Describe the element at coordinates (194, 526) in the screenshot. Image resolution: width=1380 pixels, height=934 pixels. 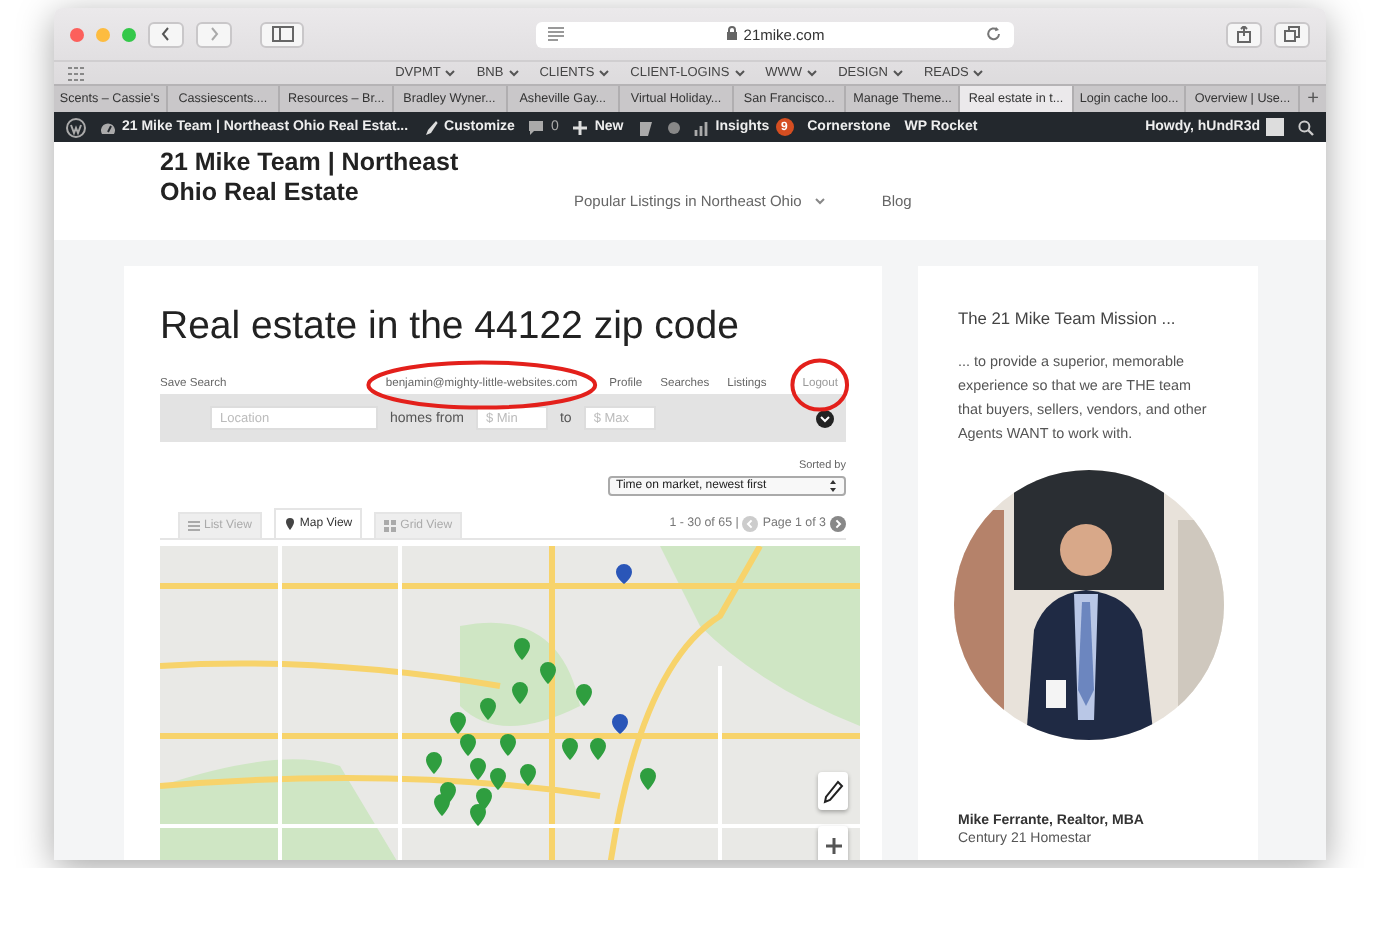
I see `list-icon` at that location.